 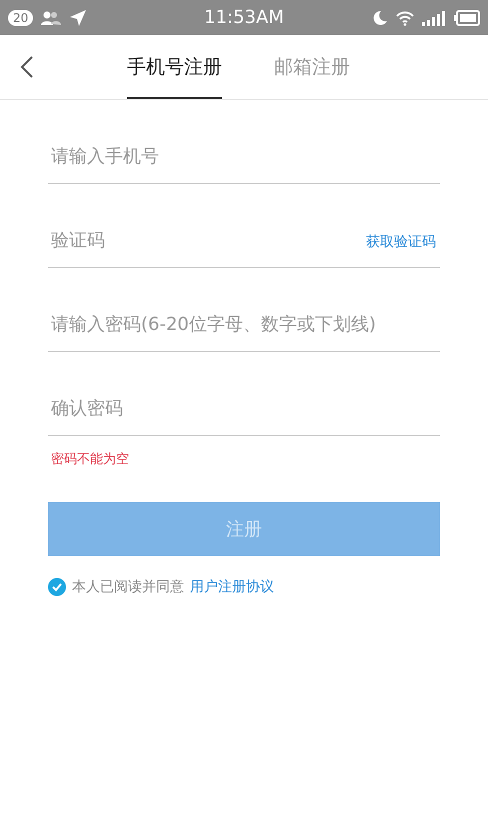 I want to click on checkbox, so click(x=57, y=587).